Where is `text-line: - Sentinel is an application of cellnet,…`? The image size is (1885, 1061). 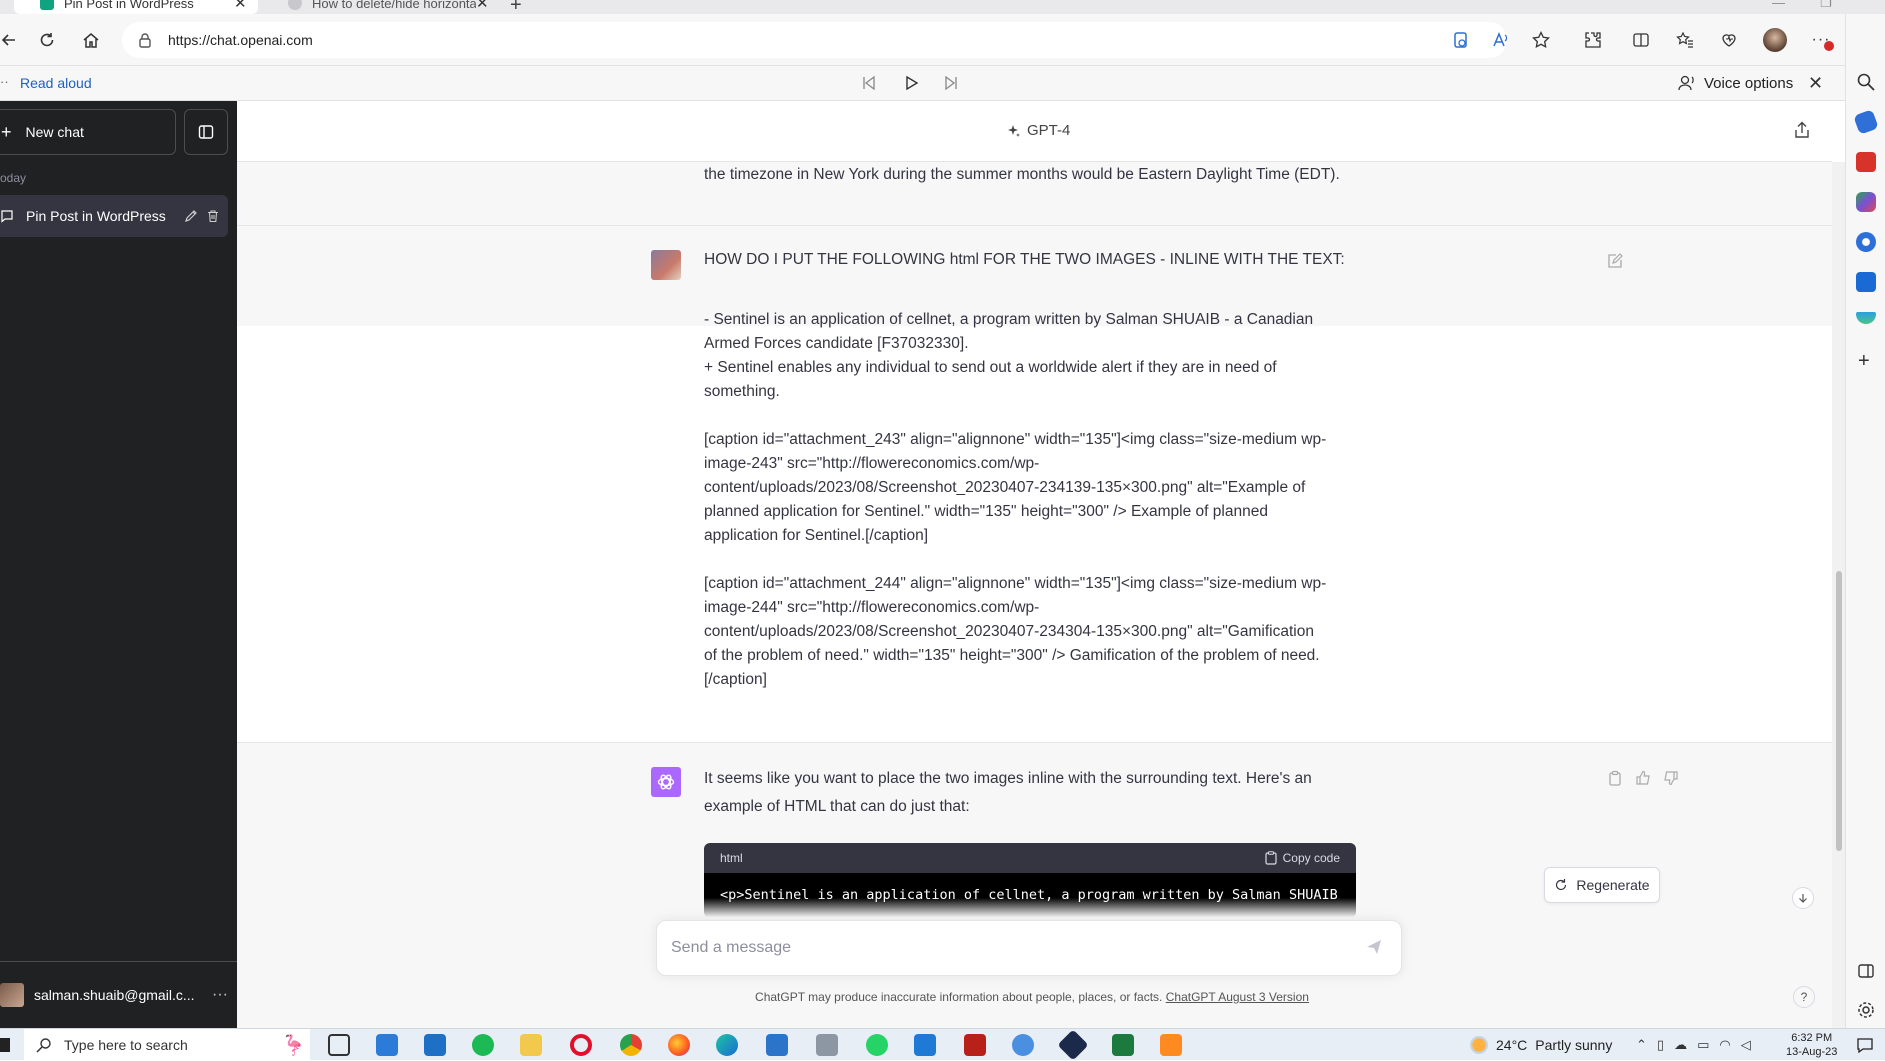
text-line: - Sentinel is an application of cellnet,… is located at coordinates (1009, 319).